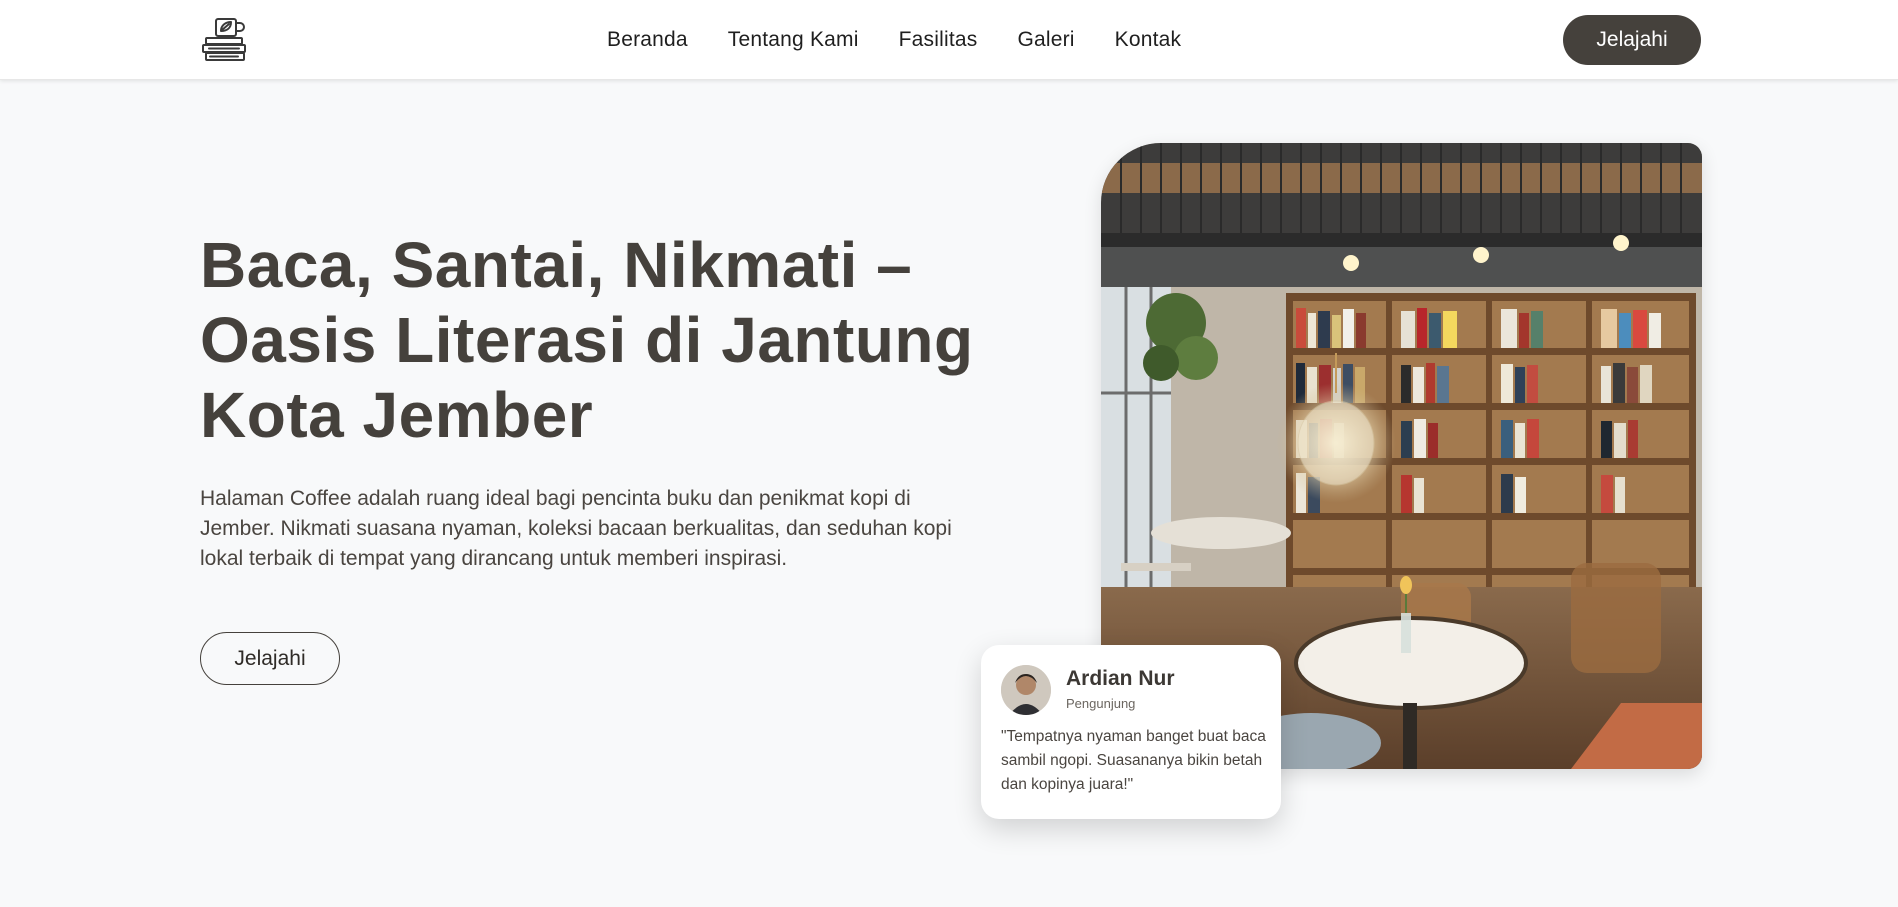 This screenshot has width=1898, height=907. What do you see at coordinates (1026, 690) in the screenshot?
I see `avatar` at bounding box center [1026, 690].